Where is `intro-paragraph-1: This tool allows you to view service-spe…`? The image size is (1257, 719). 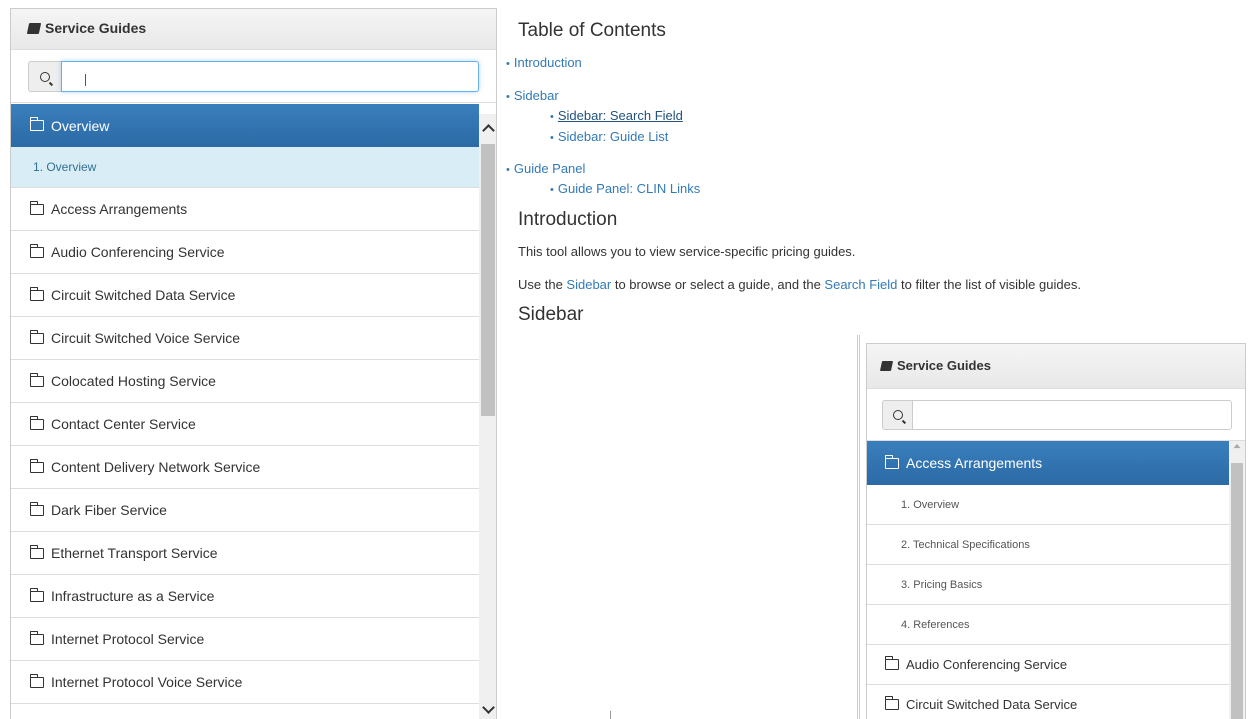
intro-paragraph-1: This tool allows you to view service-spe… is located at coordinates (687, 251).